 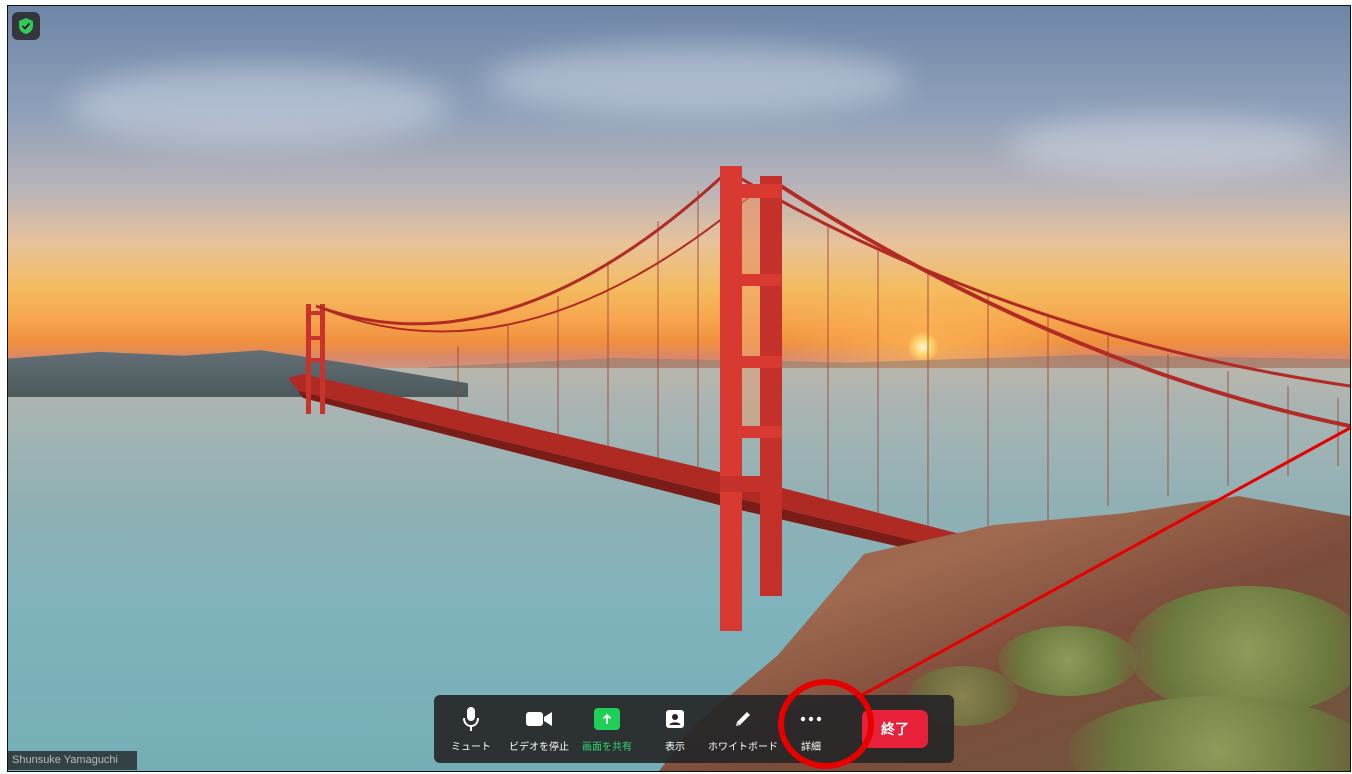 What do you see at coordinates (471, 719) in the screenshot?
I see `microphone-icon` at bounding box center [471, 719].